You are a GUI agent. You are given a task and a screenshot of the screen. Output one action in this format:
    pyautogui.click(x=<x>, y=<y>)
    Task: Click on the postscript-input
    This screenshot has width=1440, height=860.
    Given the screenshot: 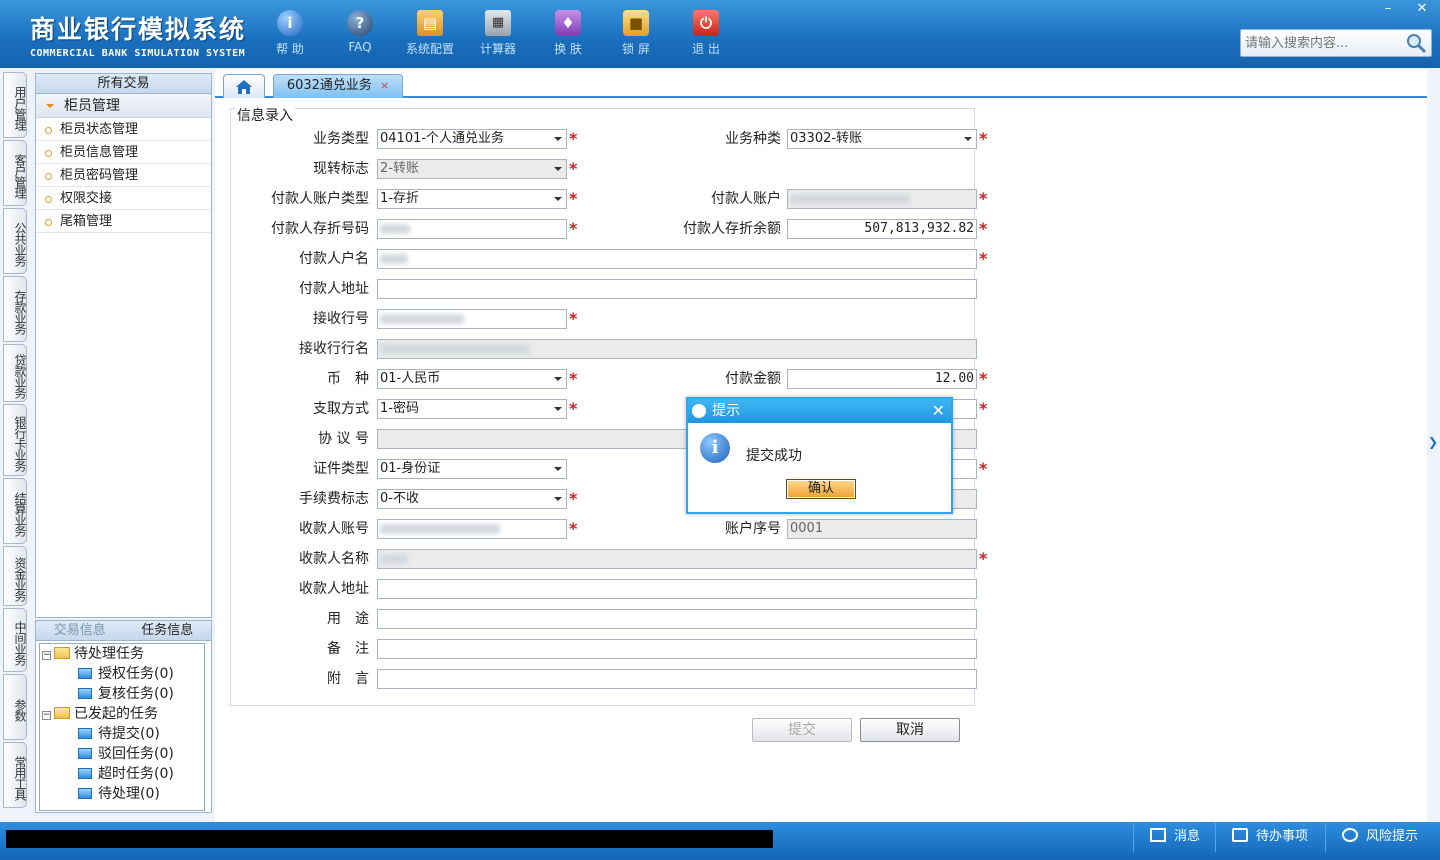 What is the action you would take?
    pyautogui.click(x=677, y=679)
    